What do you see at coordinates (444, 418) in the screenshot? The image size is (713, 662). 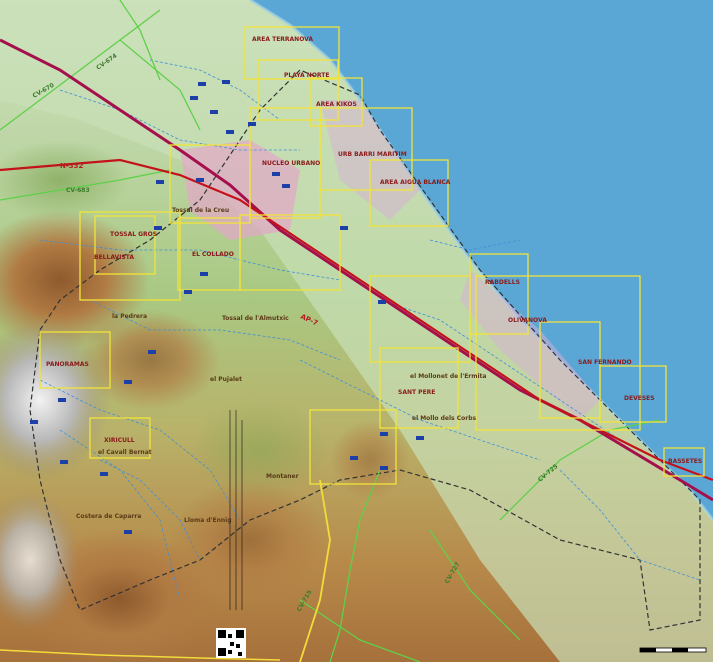 I see `place-label-el-mollo-dels-corbs: el Mollo dels Corbs` at bounding box center [444, 418].